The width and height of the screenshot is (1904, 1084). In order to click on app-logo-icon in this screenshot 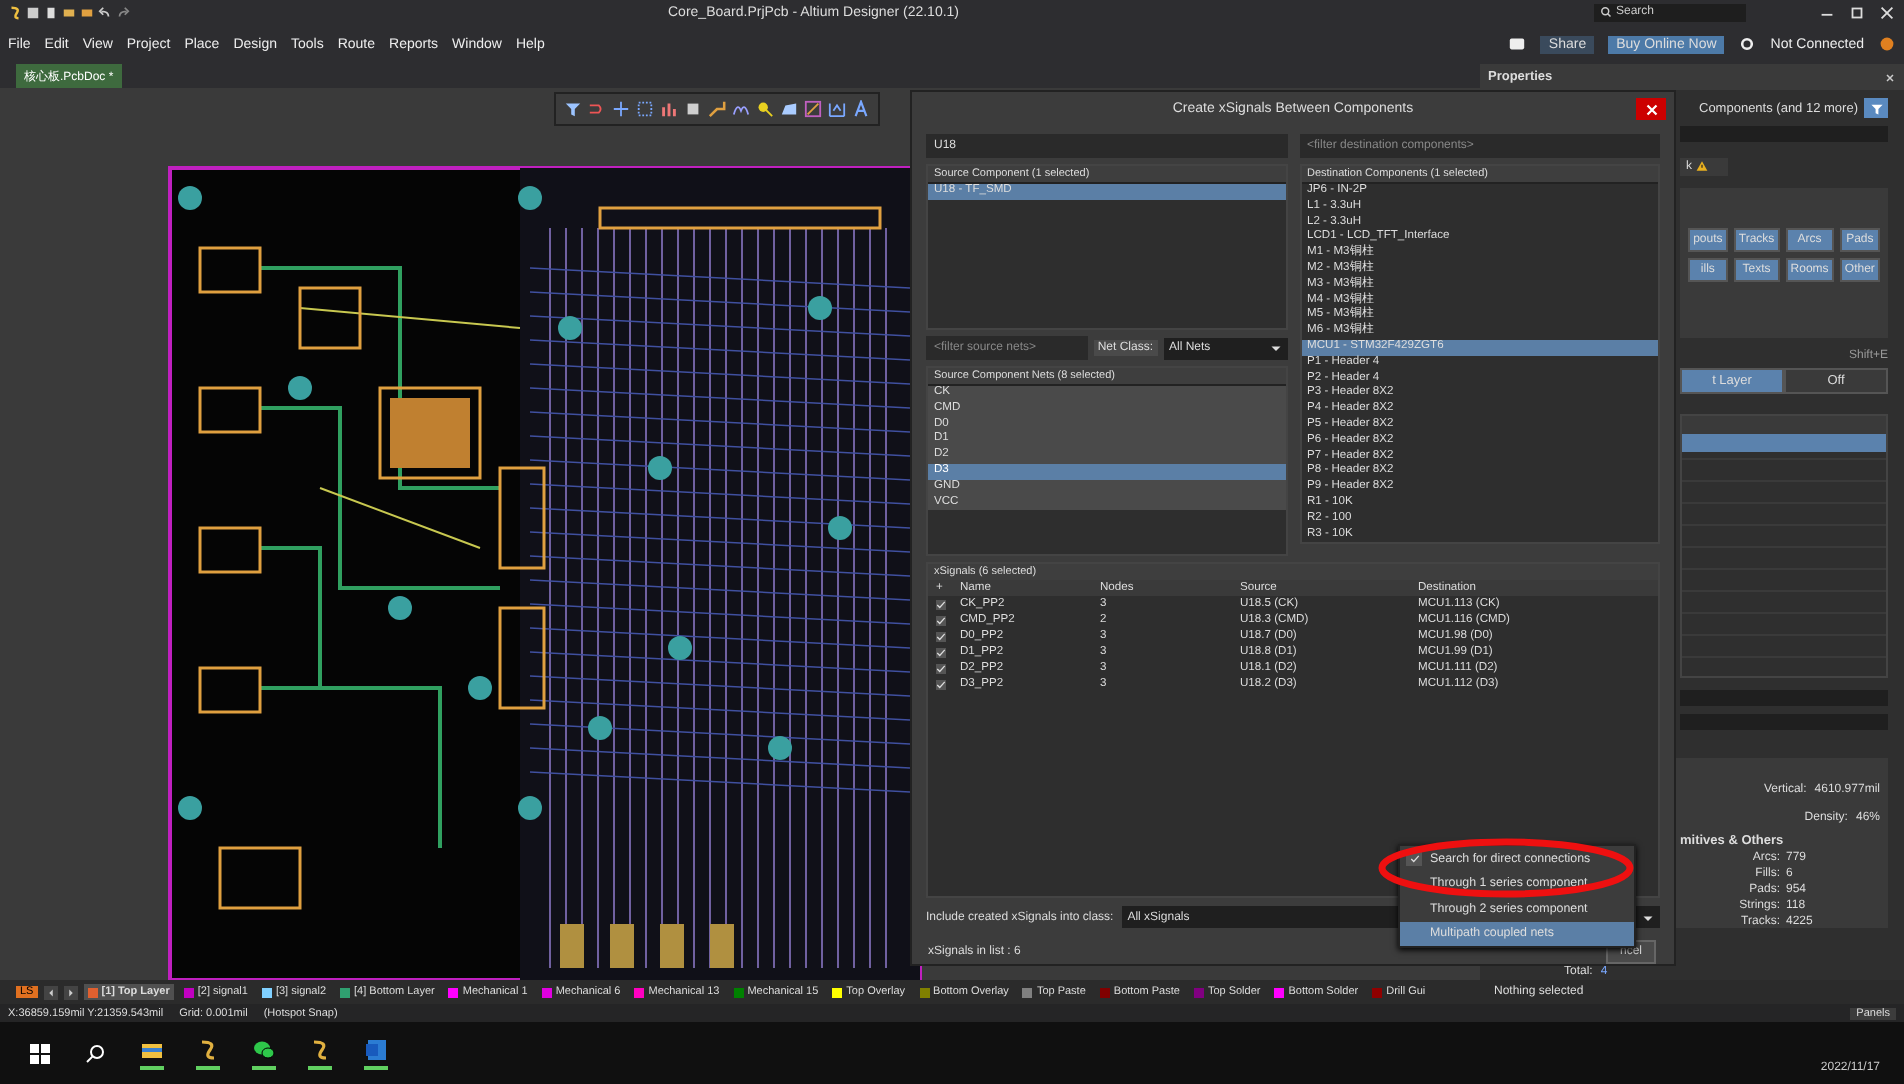, I will do `click(15, 12)`.